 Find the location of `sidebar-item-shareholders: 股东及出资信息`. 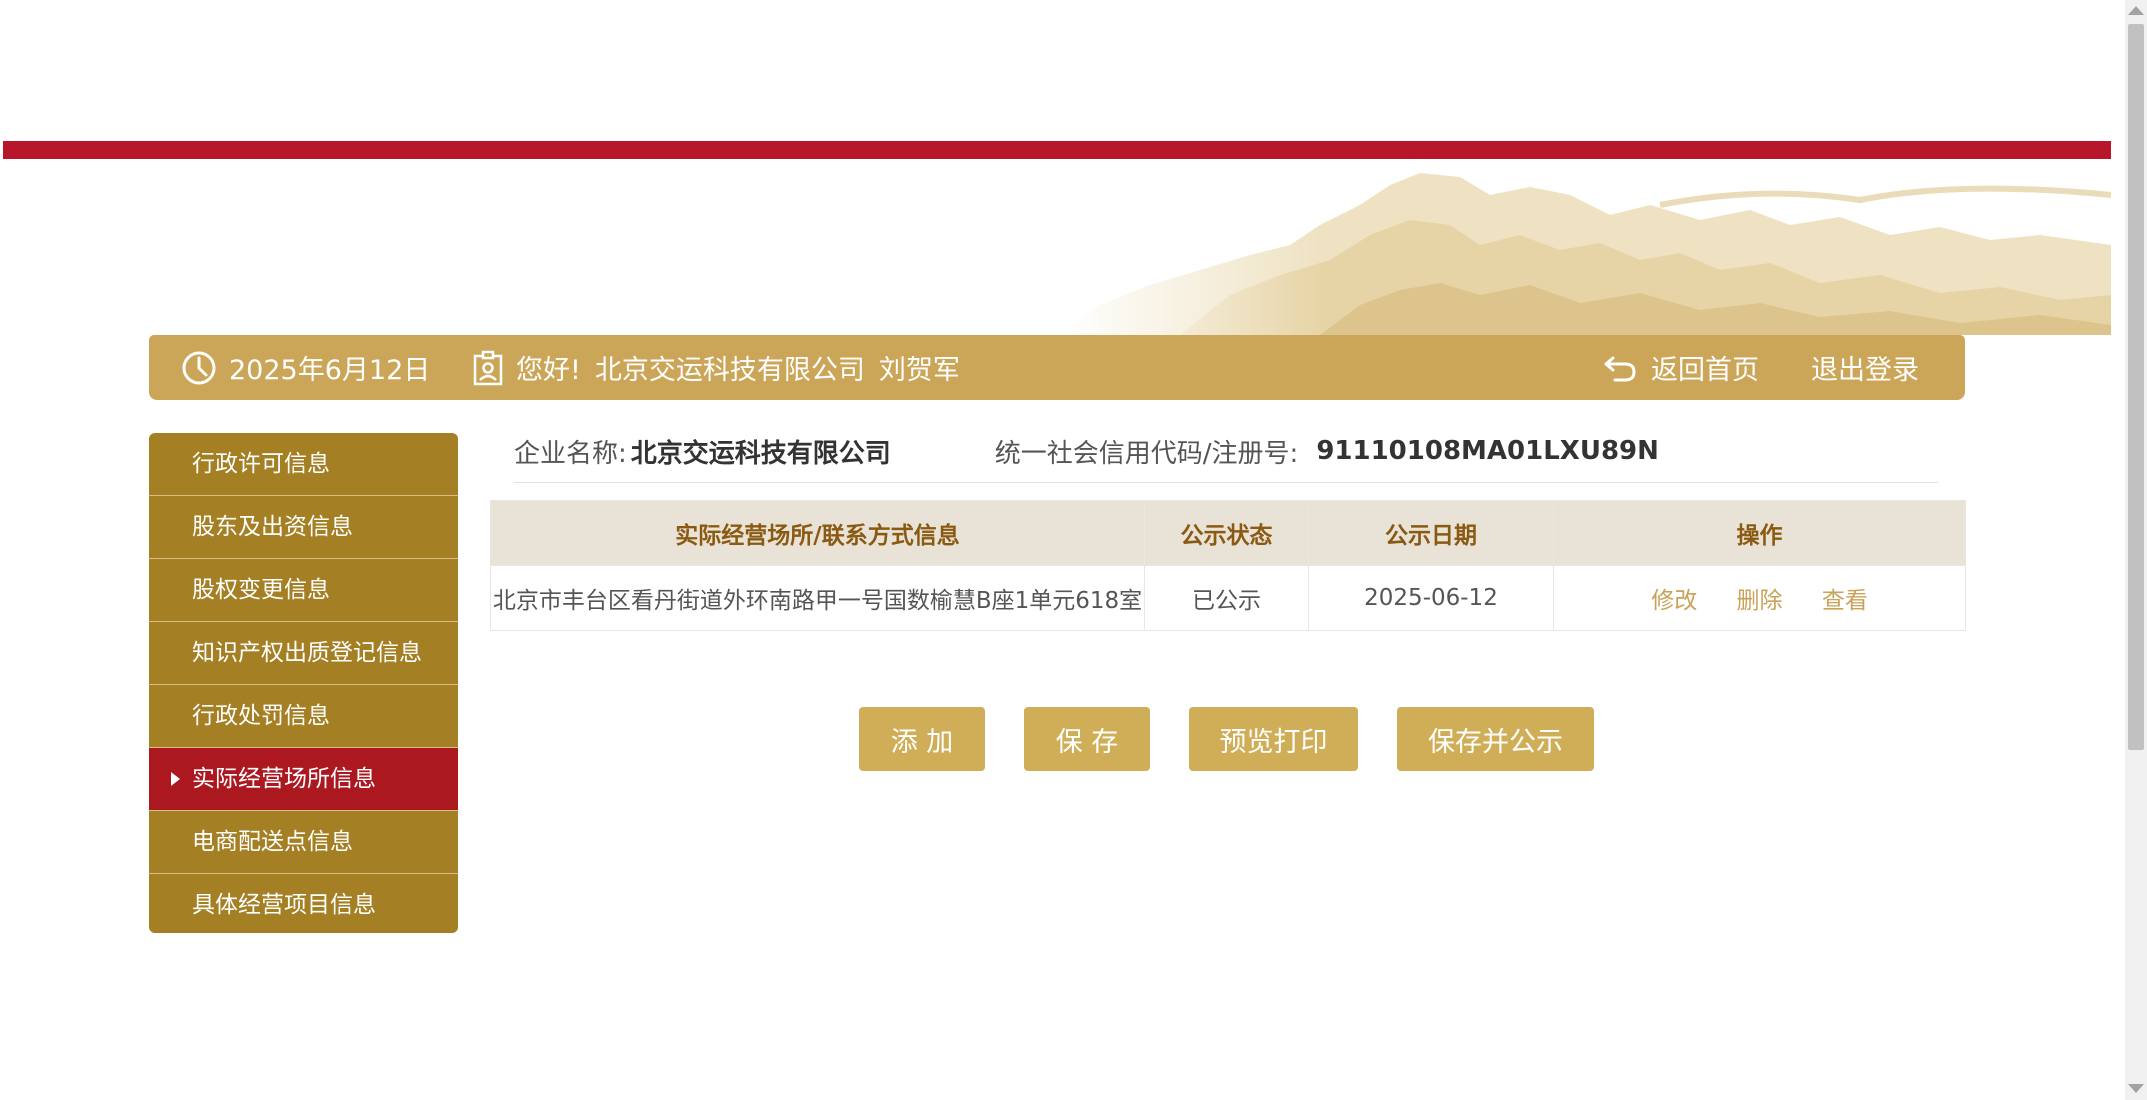

sidebar-item-shareholders: 股东及出资信息 is located at coordinates (303, 527).